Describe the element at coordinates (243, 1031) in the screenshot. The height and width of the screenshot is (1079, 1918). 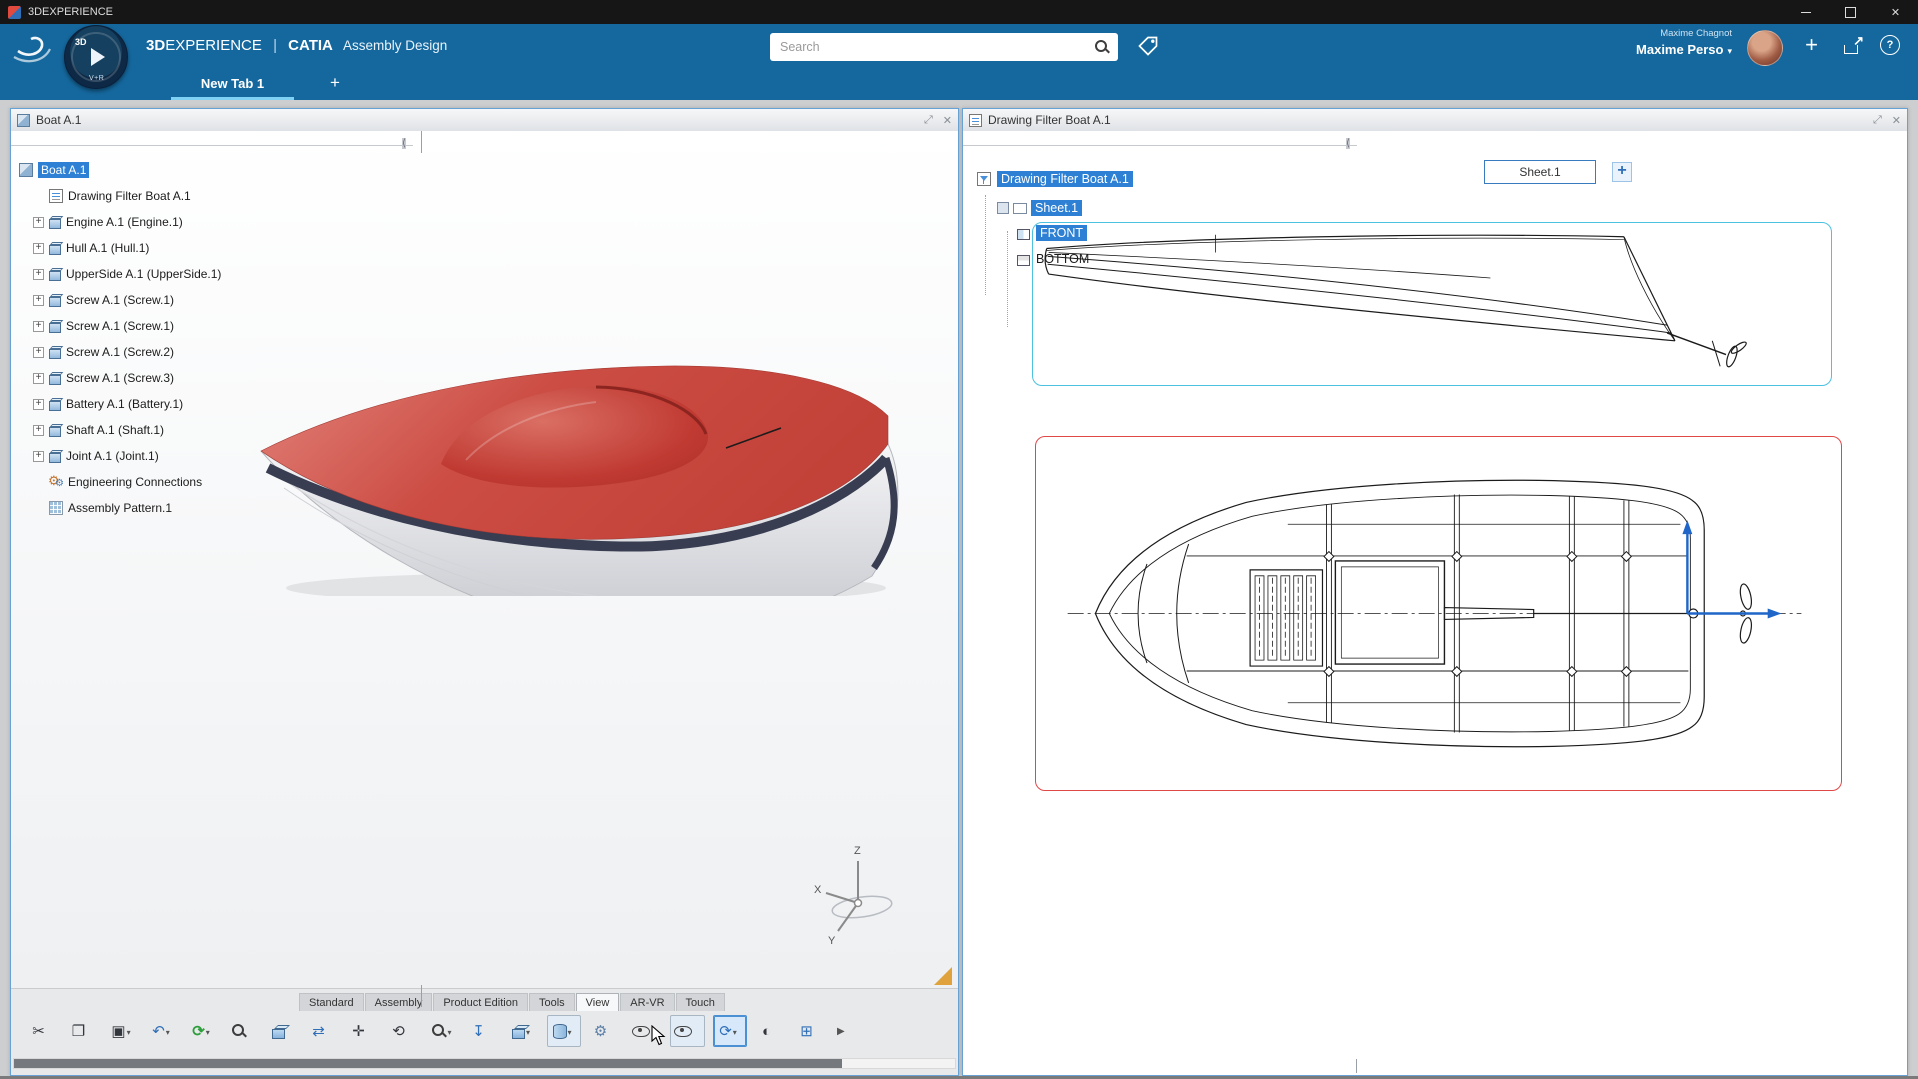
I see `fit-all-icon` at that location.